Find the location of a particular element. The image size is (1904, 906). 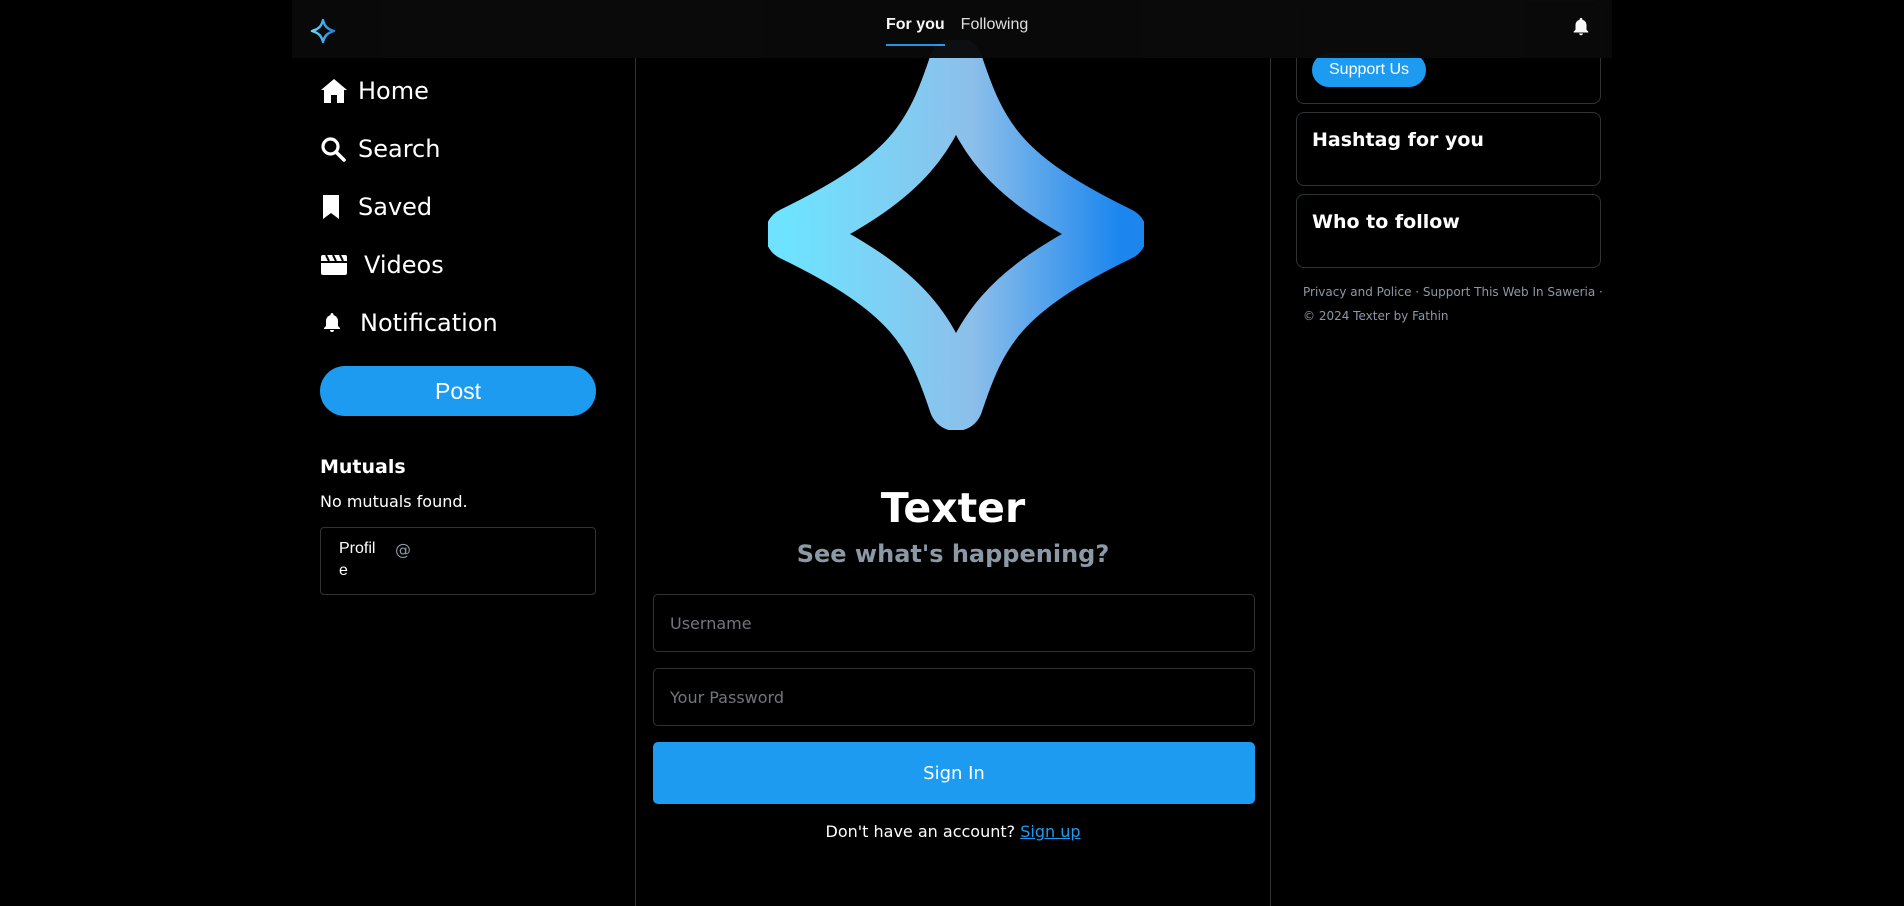

feed-tabs: For you Following is located at coordinates (957, 31).